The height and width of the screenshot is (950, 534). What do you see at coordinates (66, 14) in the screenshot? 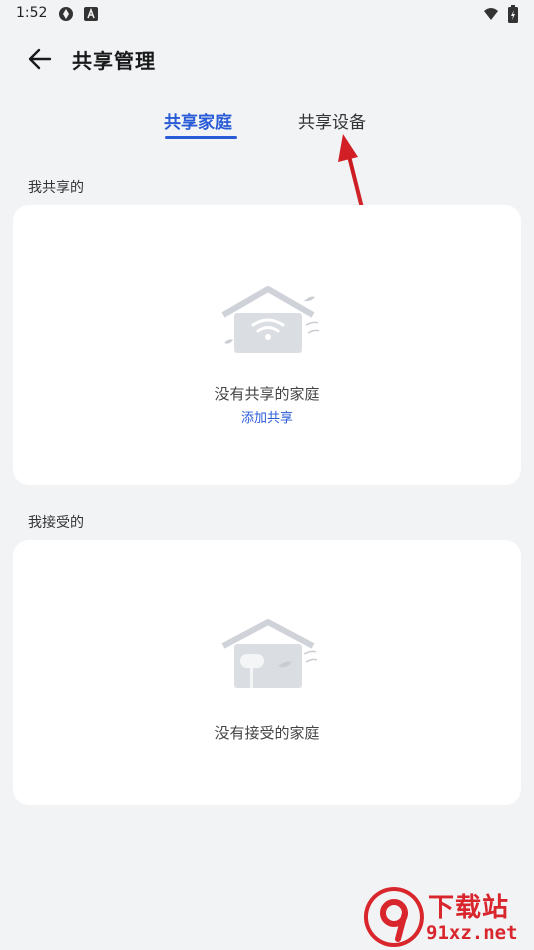
I see `vpn-icon` at bounding box center [66, 14].